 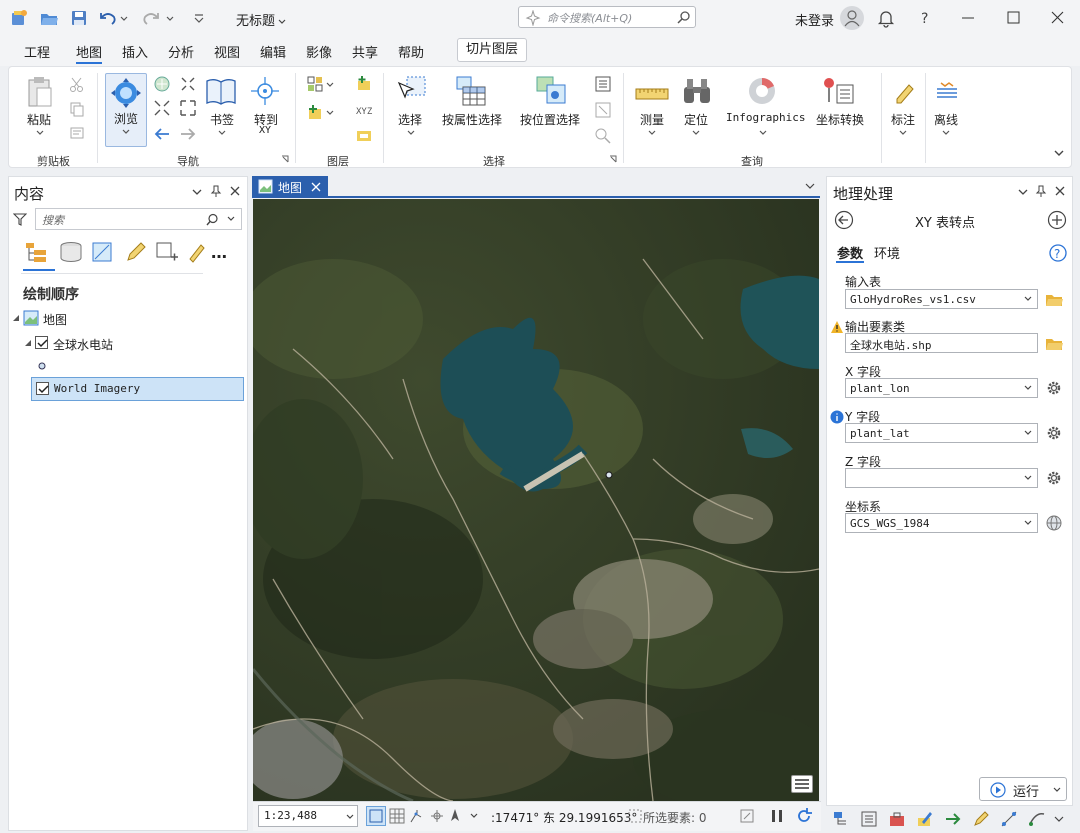 What do you see at coordinates (474, 816) in the screenshot?
I see `chevron-down-icon` at bounding box center [474, 816].